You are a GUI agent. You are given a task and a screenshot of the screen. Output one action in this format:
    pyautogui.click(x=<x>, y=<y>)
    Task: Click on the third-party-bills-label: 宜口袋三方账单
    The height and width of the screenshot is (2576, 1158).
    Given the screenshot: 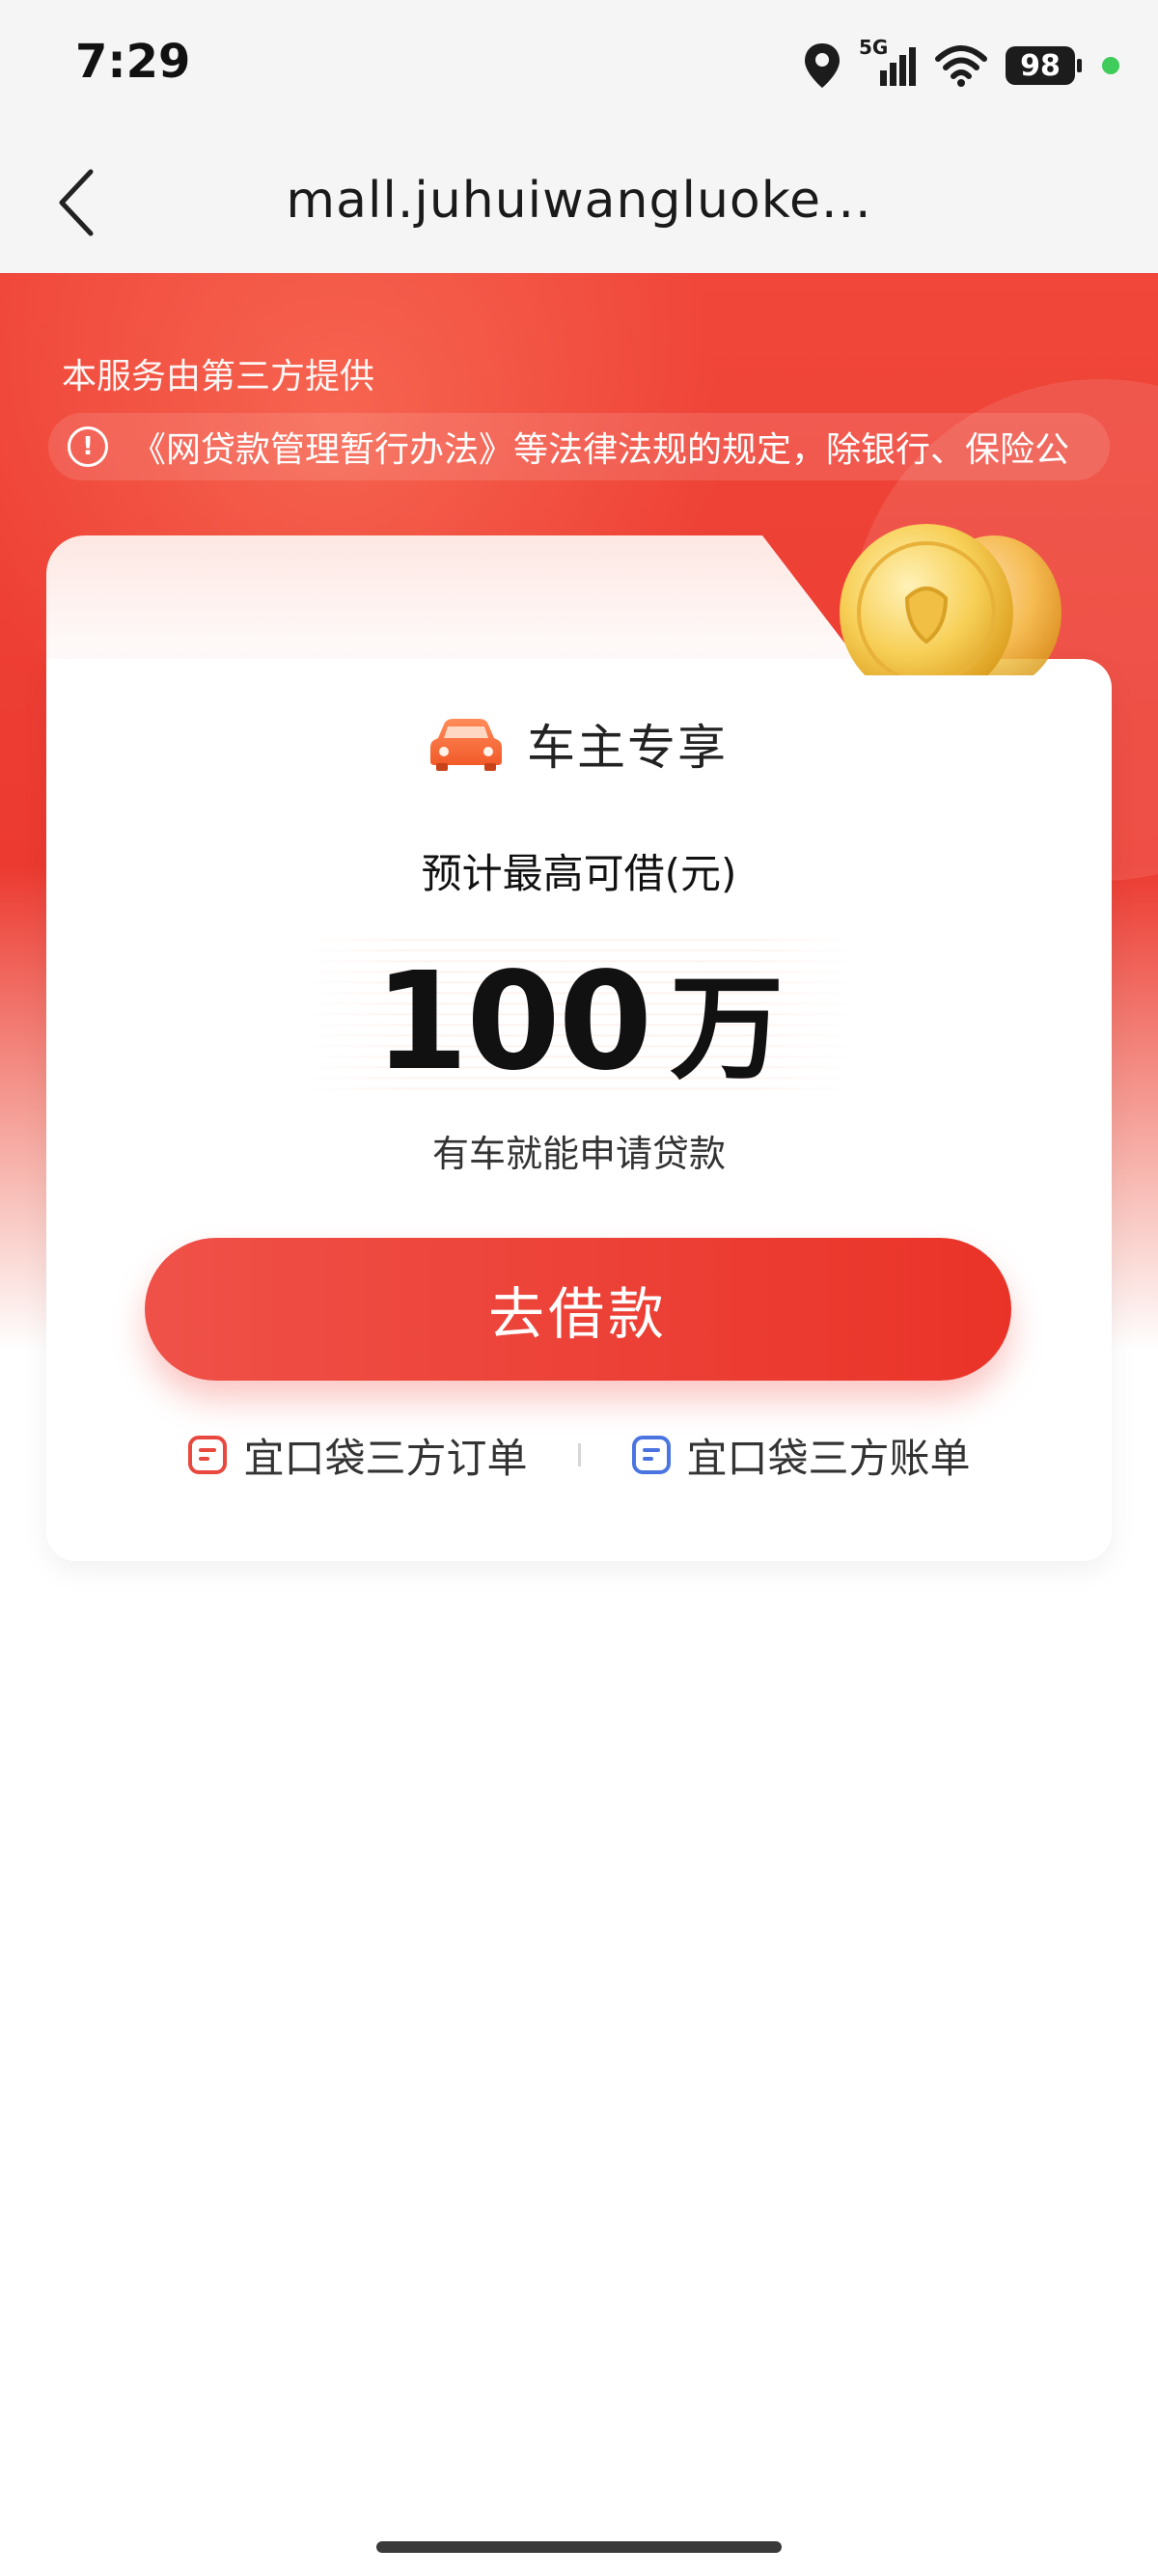 What is the action you would take?
    pyautogui.click(x=828, y=1458)
    